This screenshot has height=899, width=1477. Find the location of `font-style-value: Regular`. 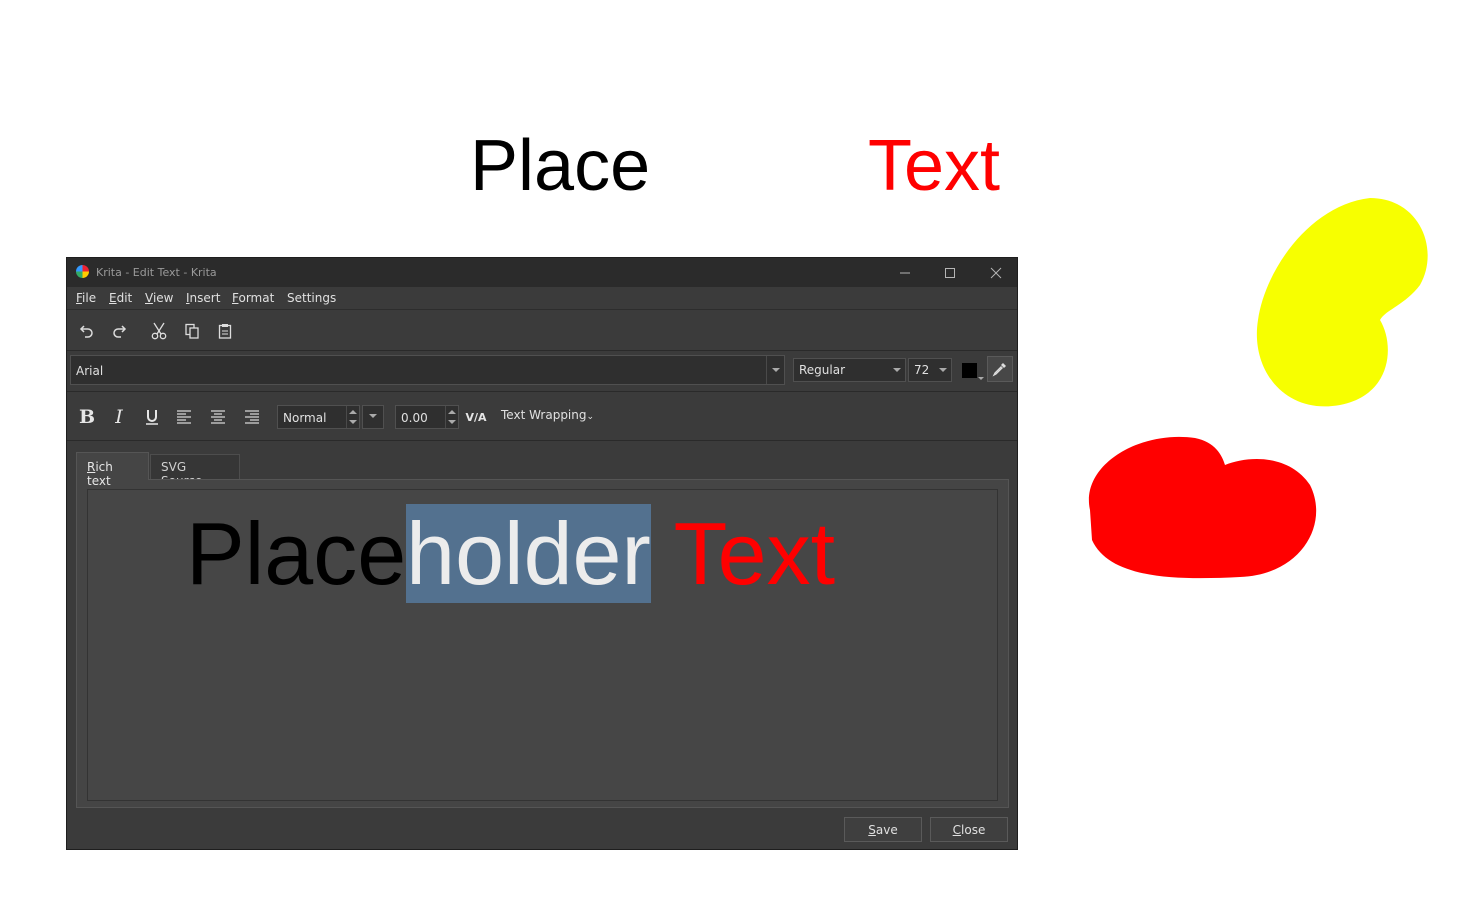

font-style-value: Regular is located at coordinates (822, 370).